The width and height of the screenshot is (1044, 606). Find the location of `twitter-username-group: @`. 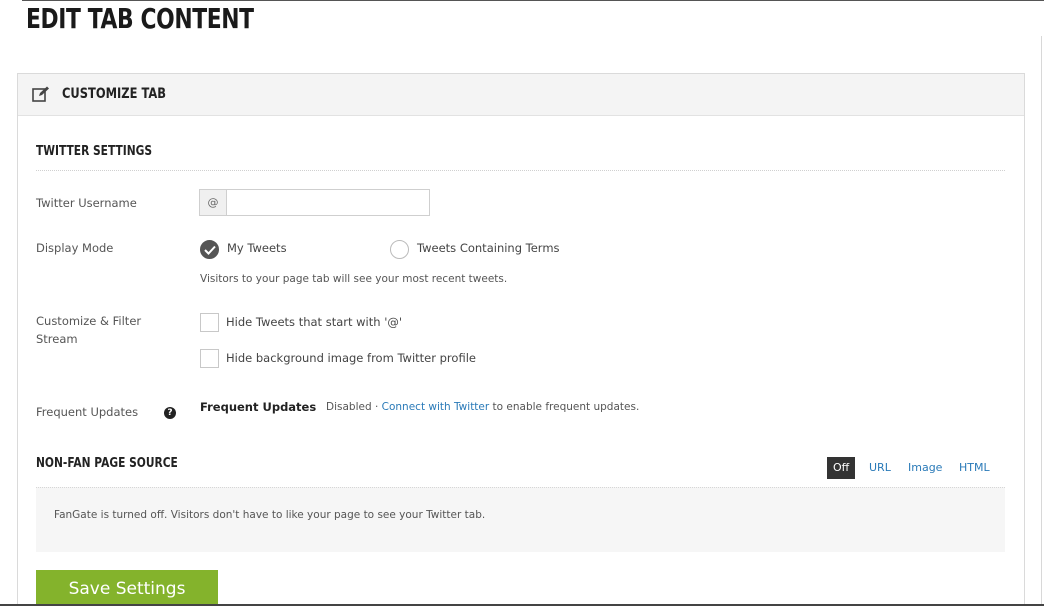

twitter-username-group: @ is located at coordinates (314, 202).